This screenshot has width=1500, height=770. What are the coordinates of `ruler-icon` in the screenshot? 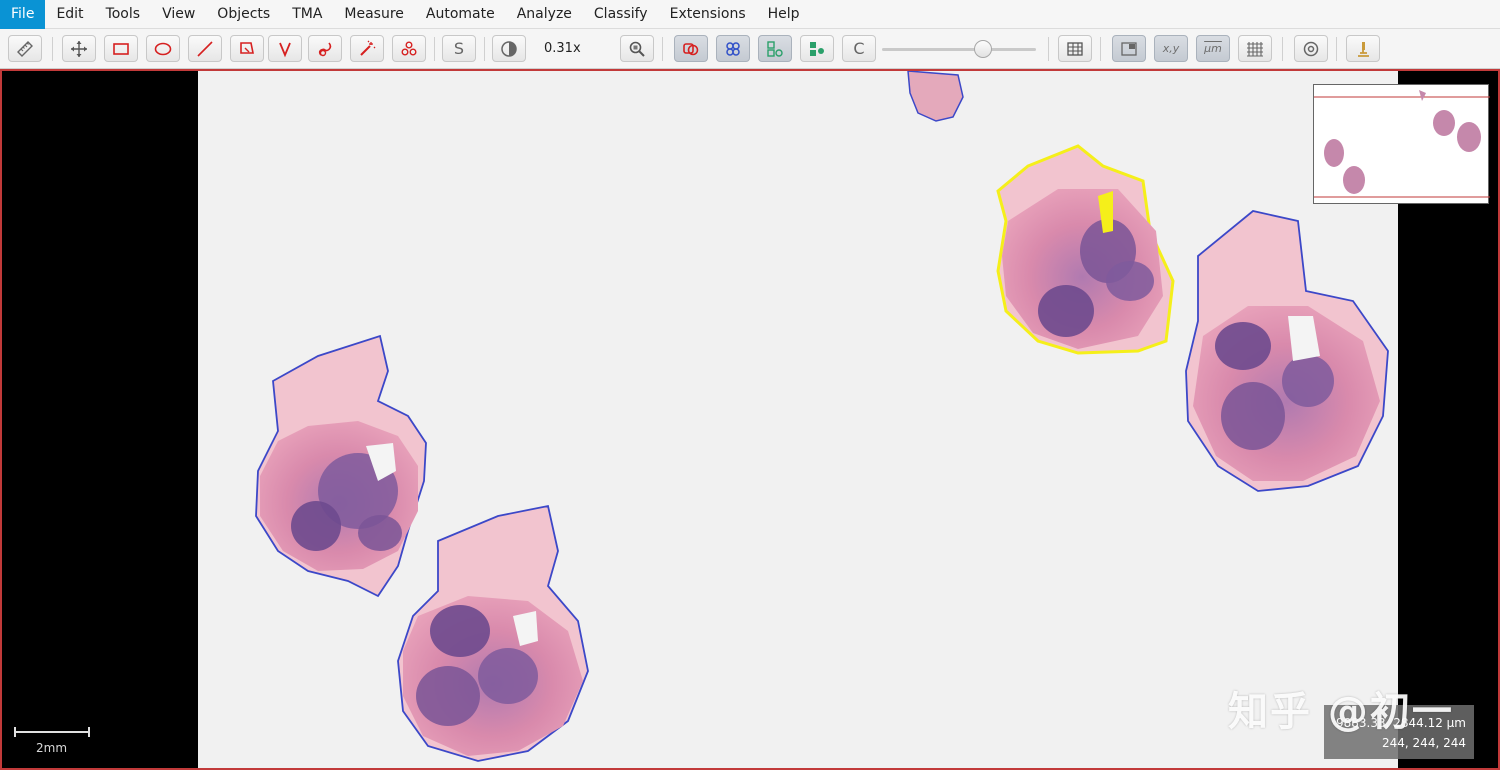 It's located at (25, 48).